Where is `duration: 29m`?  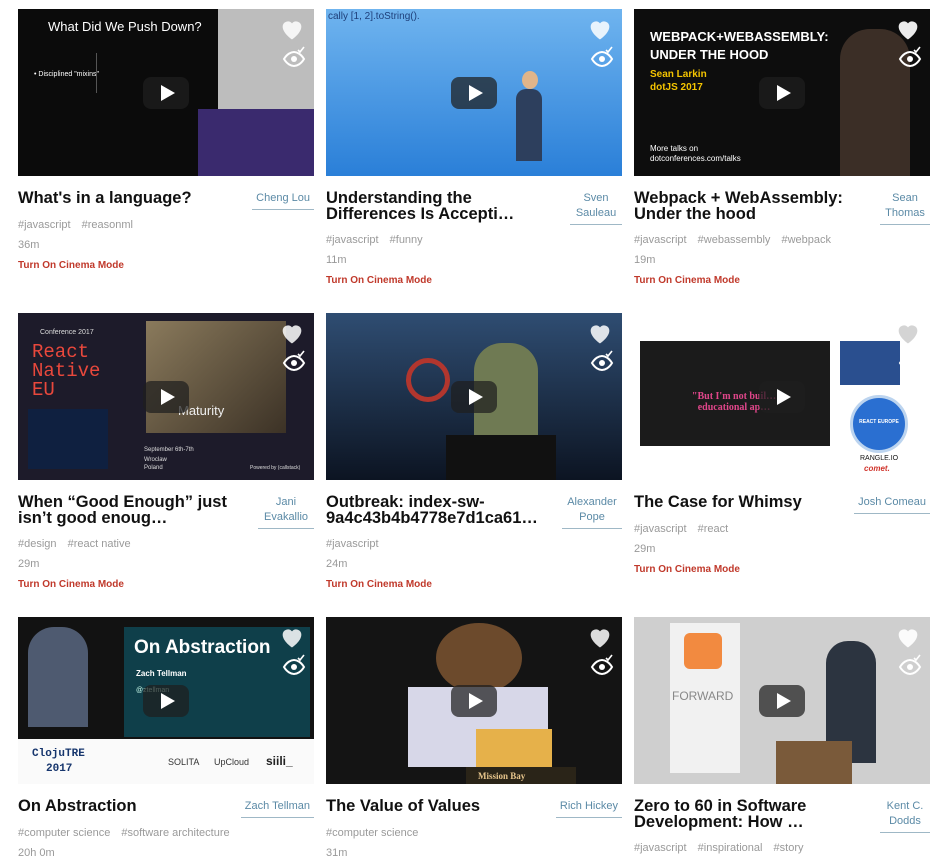 duration: 29m is located at coordinates (645, 549).